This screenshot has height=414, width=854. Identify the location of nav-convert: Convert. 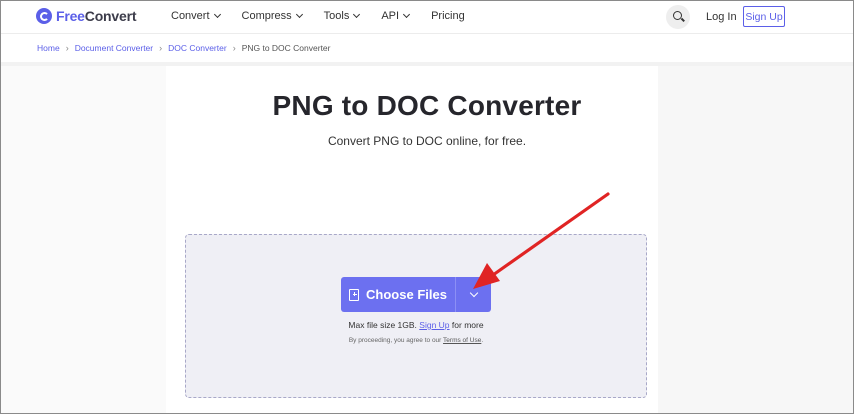
(196, 16).